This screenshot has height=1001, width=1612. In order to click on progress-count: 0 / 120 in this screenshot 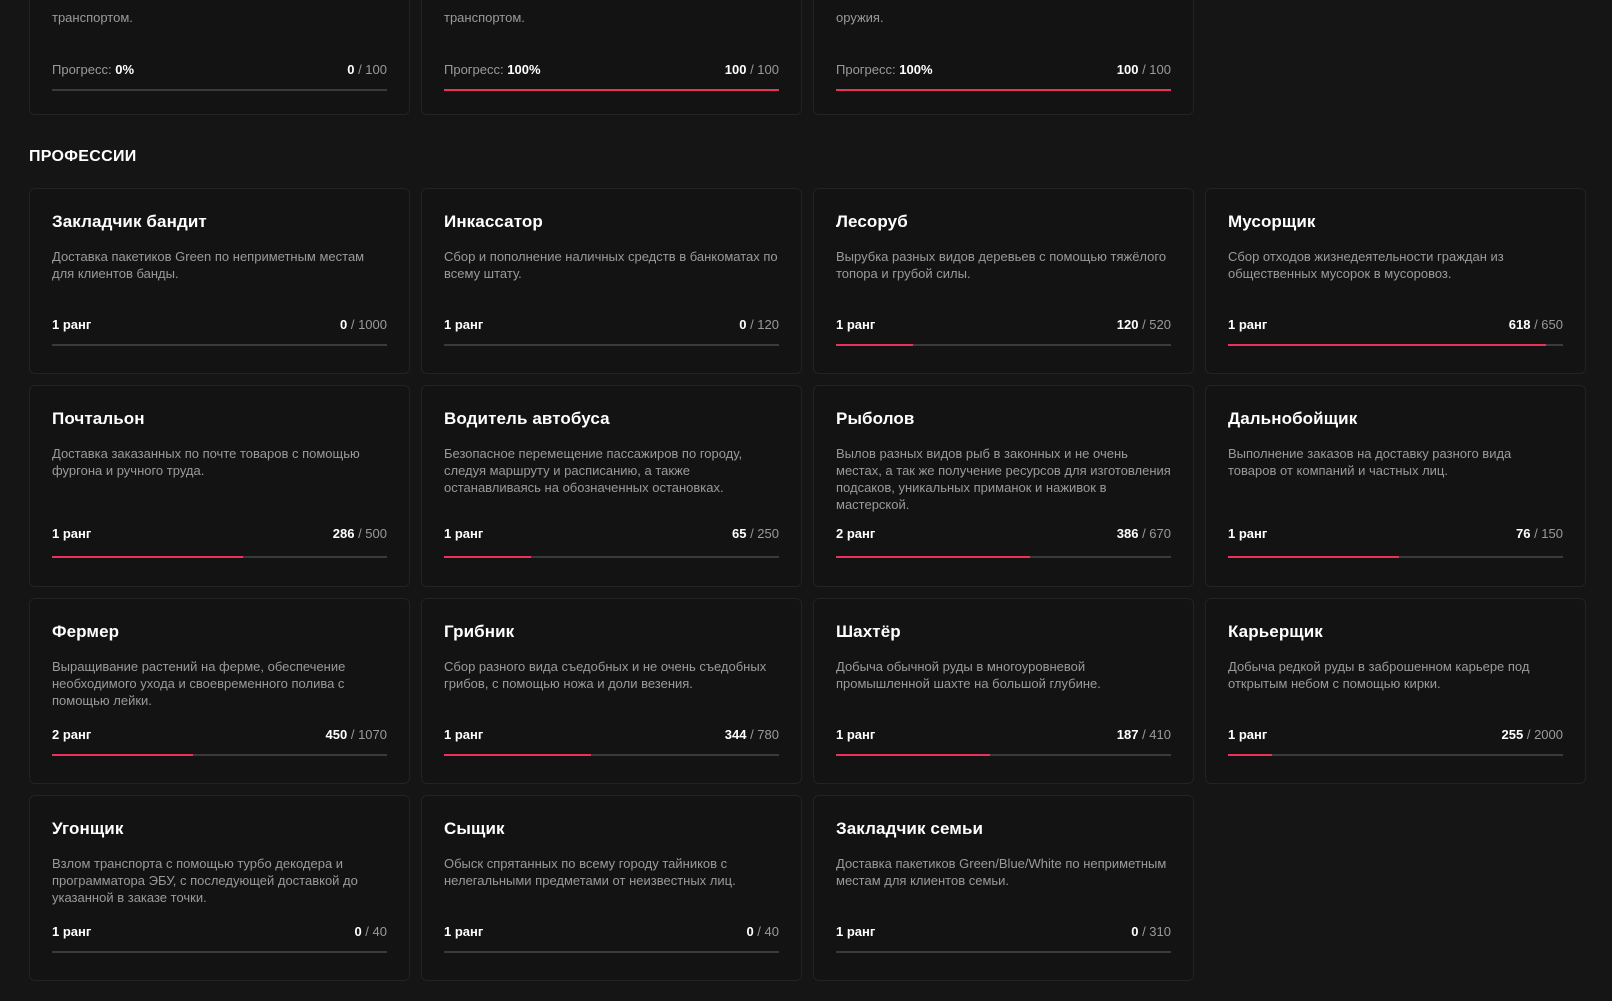, I will do `click(759, 324)`.